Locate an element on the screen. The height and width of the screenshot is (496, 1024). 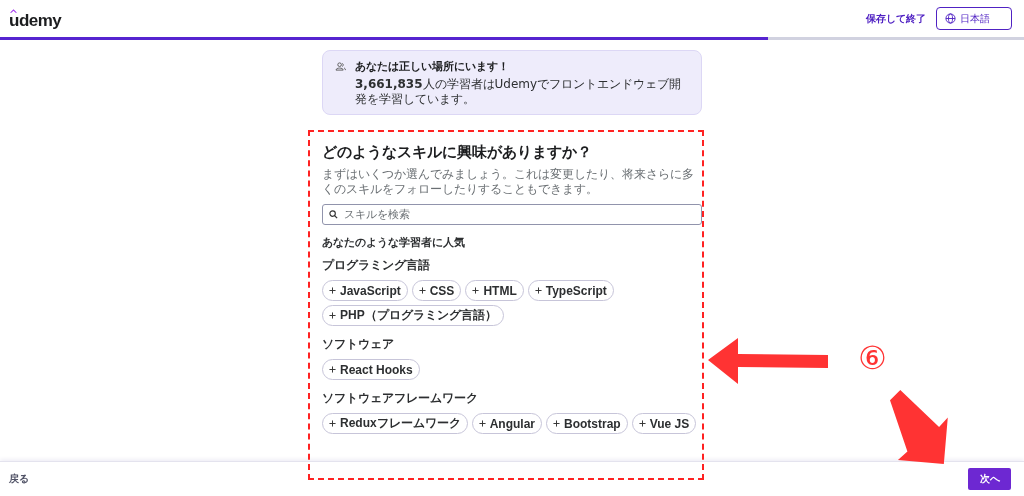
search-field: スキルを検索 is located at coordinates (512, 214).